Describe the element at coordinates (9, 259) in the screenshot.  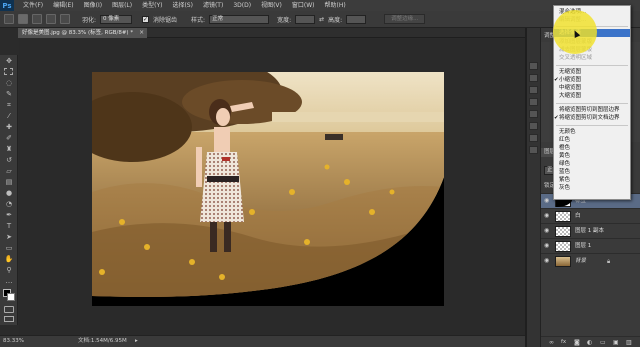
I see `hand-tool-icon: ✋` at that location.